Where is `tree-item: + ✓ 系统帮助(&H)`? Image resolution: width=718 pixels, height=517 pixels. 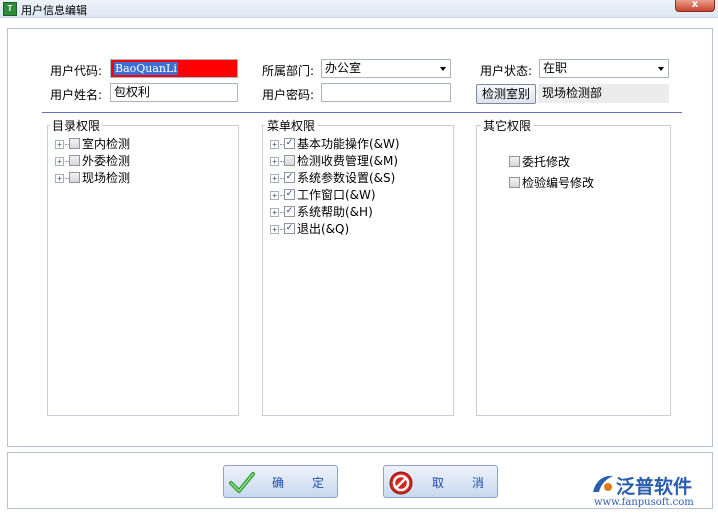 tree-item: + ✓ 系统帮助(&H) is located at coordinates (355, 212).